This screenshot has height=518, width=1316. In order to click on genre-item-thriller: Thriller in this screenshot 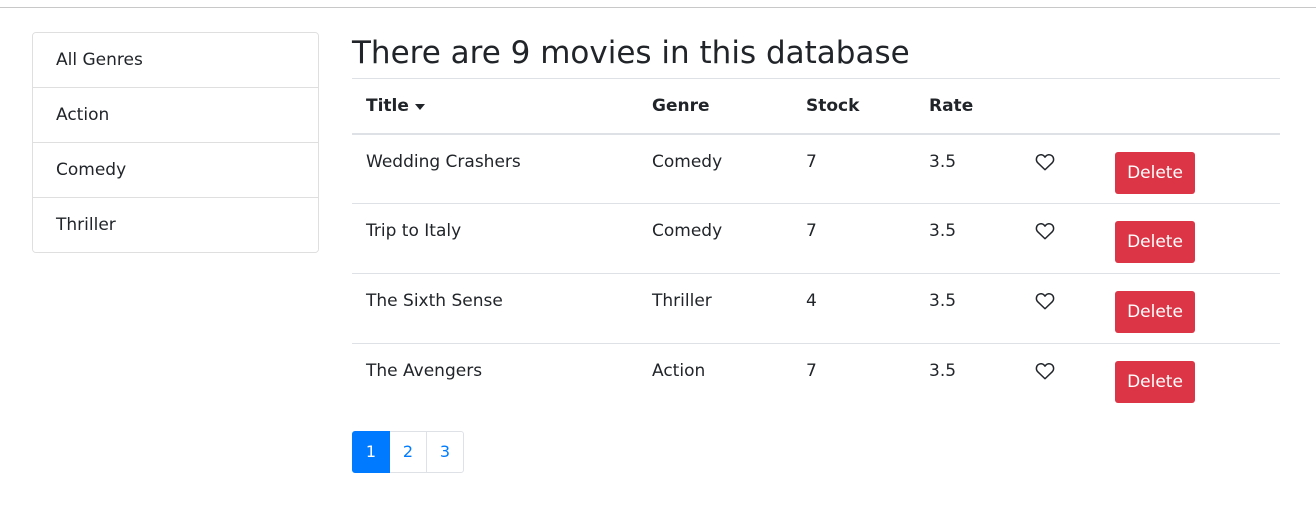, I will do `click(175, 225)`.